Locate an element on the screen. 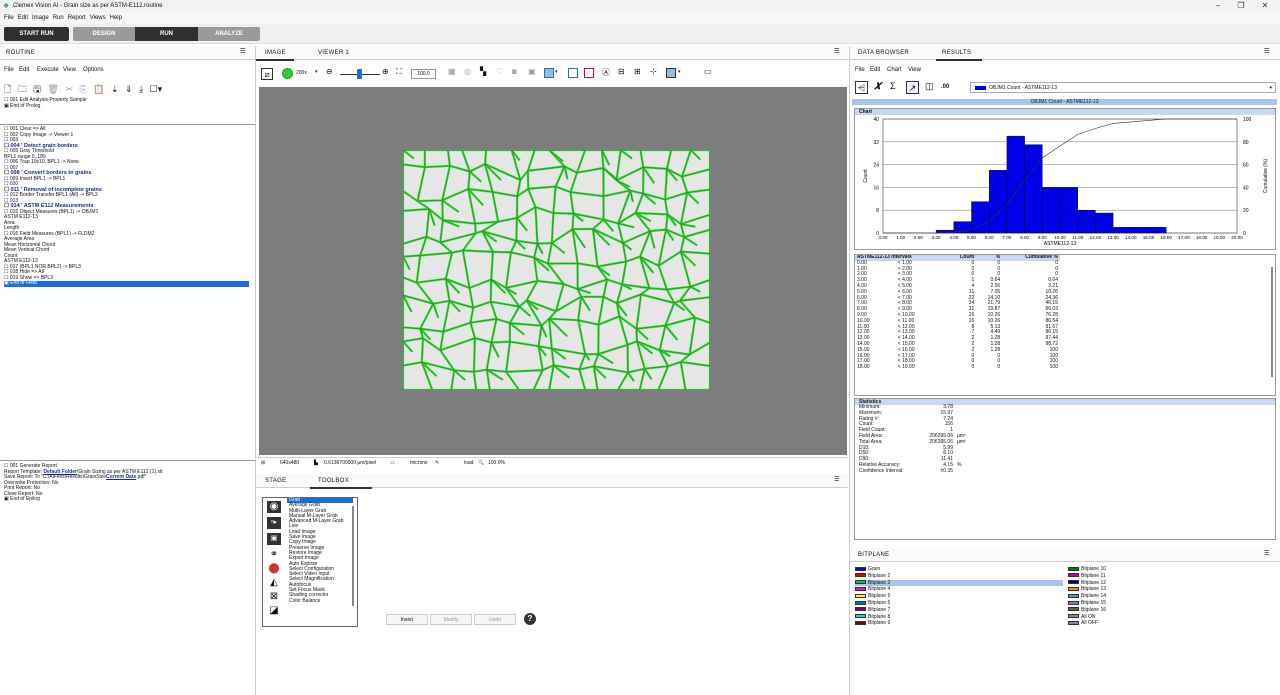 Image resolution: width=1280 pixels, height=695 pixels. open-folder-icon: 🗀 is located at coordinates (22, 89).